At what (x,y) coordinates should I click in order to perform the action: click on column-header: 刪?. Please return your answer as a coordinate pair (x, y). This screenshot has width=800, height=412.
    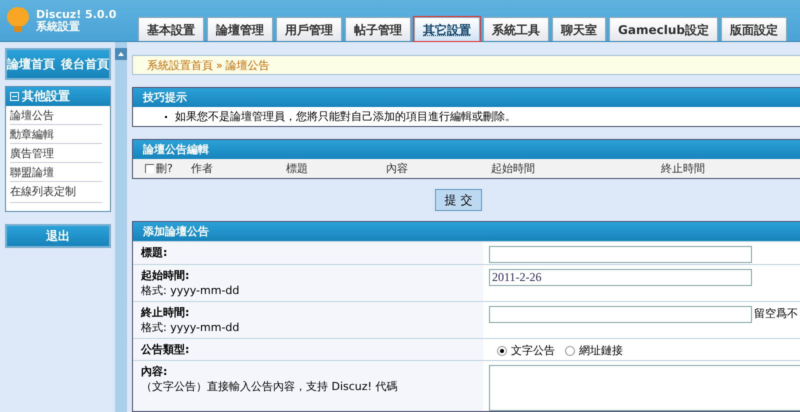
    Looking at the image, I should click on (165, 168).